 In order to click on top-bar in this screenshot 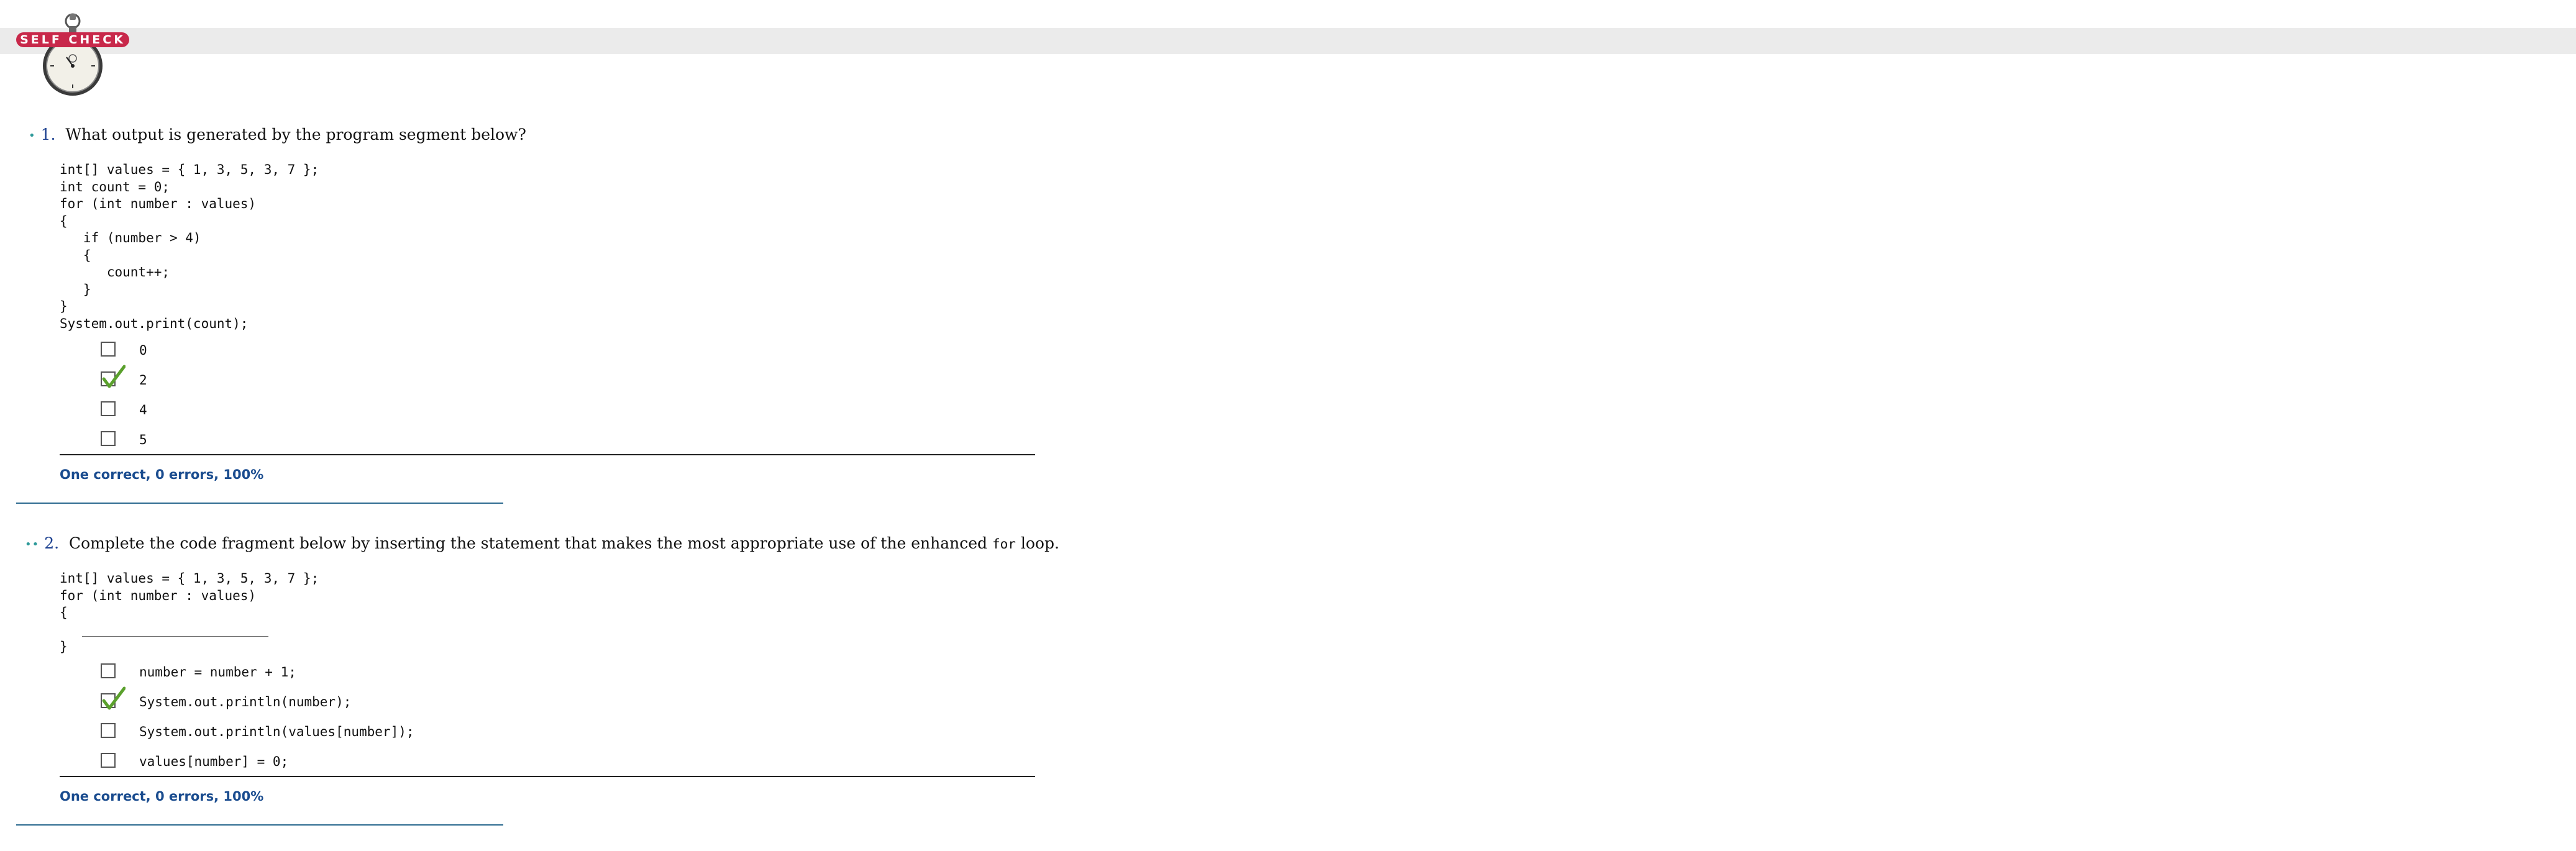, I will do `click(1288, 41)`.